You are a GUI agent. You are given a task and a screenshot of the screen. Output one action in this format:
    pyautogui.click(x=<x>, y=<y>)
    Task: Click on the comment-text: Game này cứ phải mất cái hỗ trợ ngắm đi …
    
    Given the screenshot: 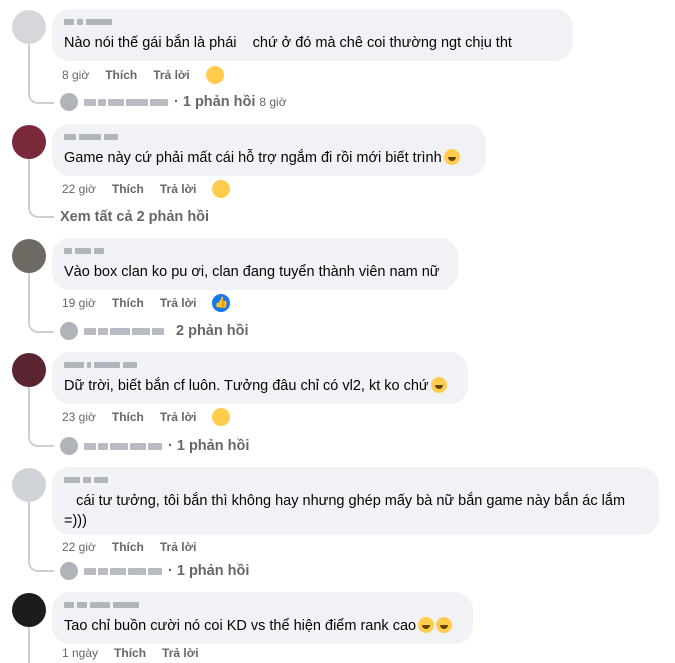 What is the action you would take?
    pyautogui.click(x=269, y=158)
    